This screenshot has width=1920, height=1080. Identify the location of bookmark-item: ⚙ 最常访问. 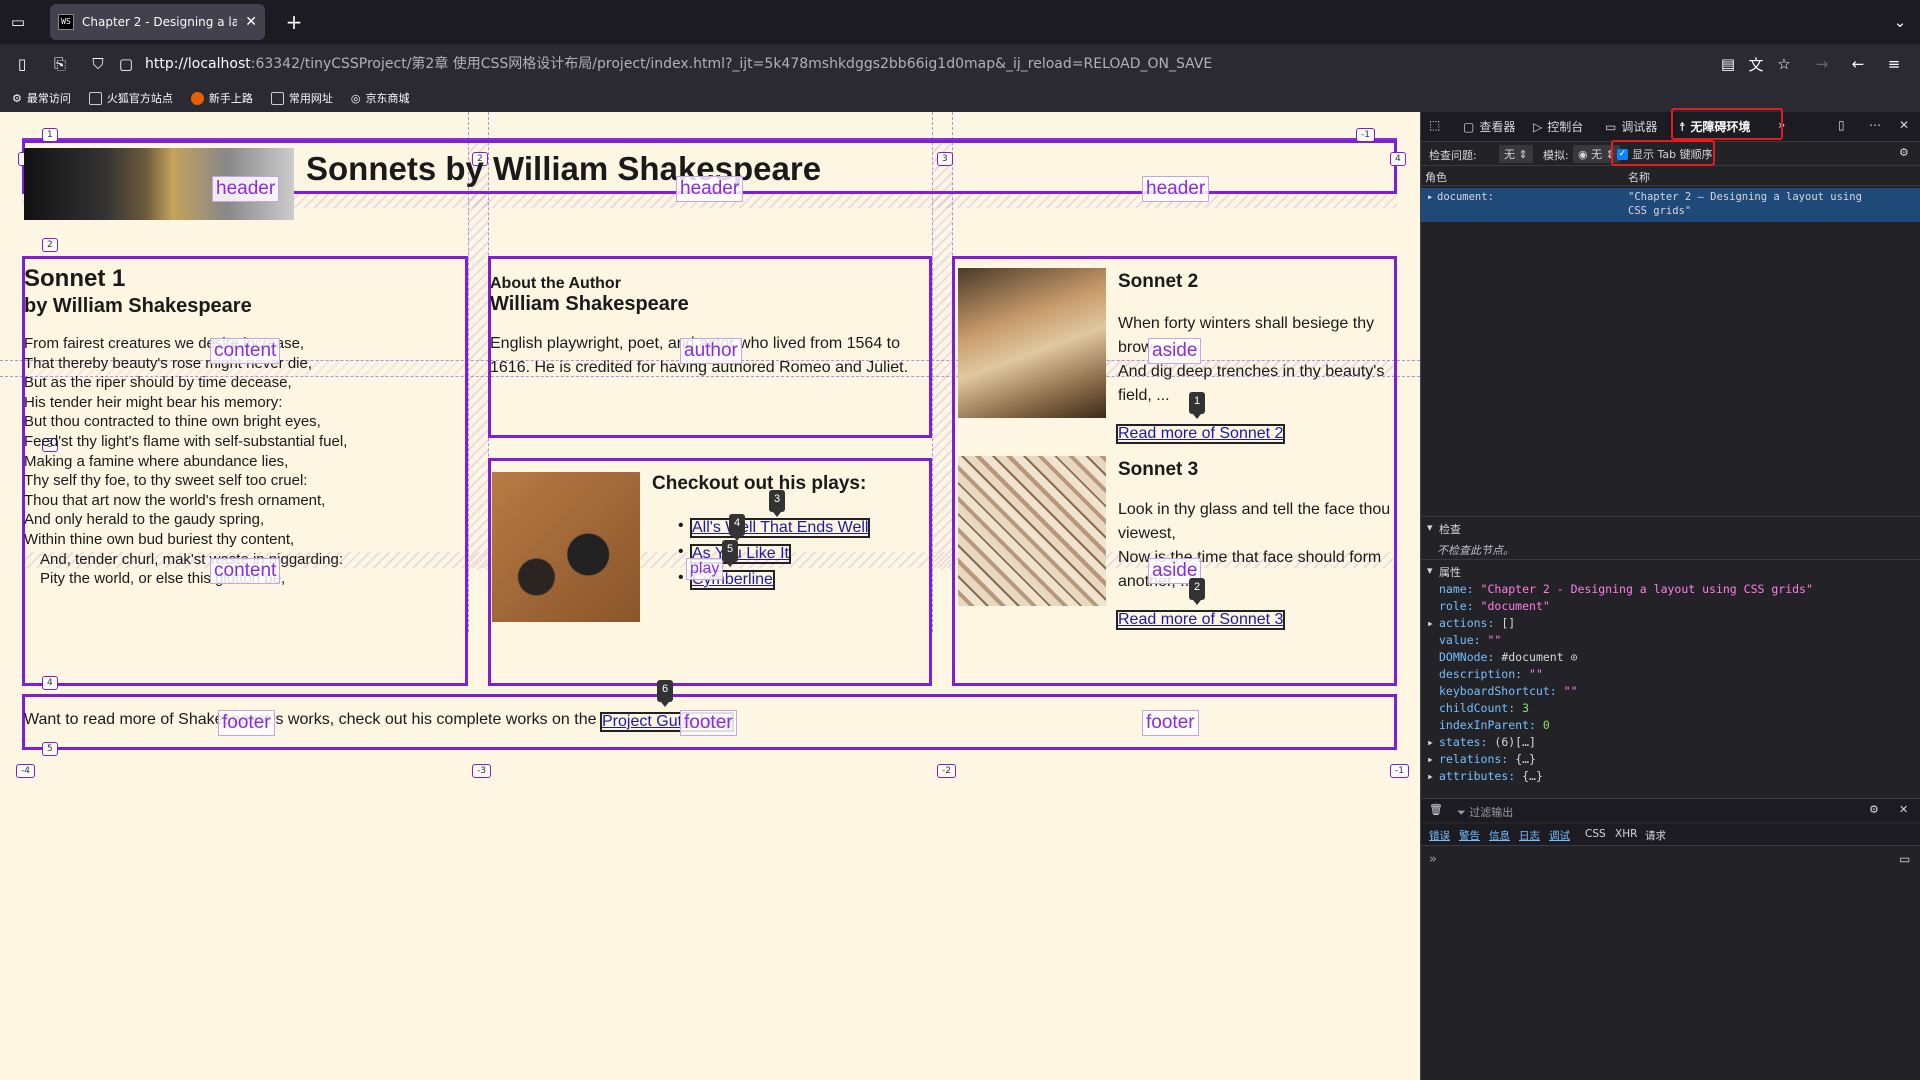
(41, 98).